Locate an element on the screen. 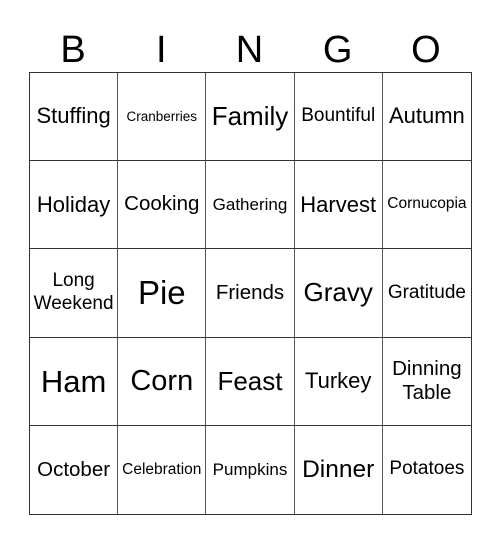 The height and width of the screenshot is (544, 500). bingo-cell: Friends is located at coordinates (250, 293).